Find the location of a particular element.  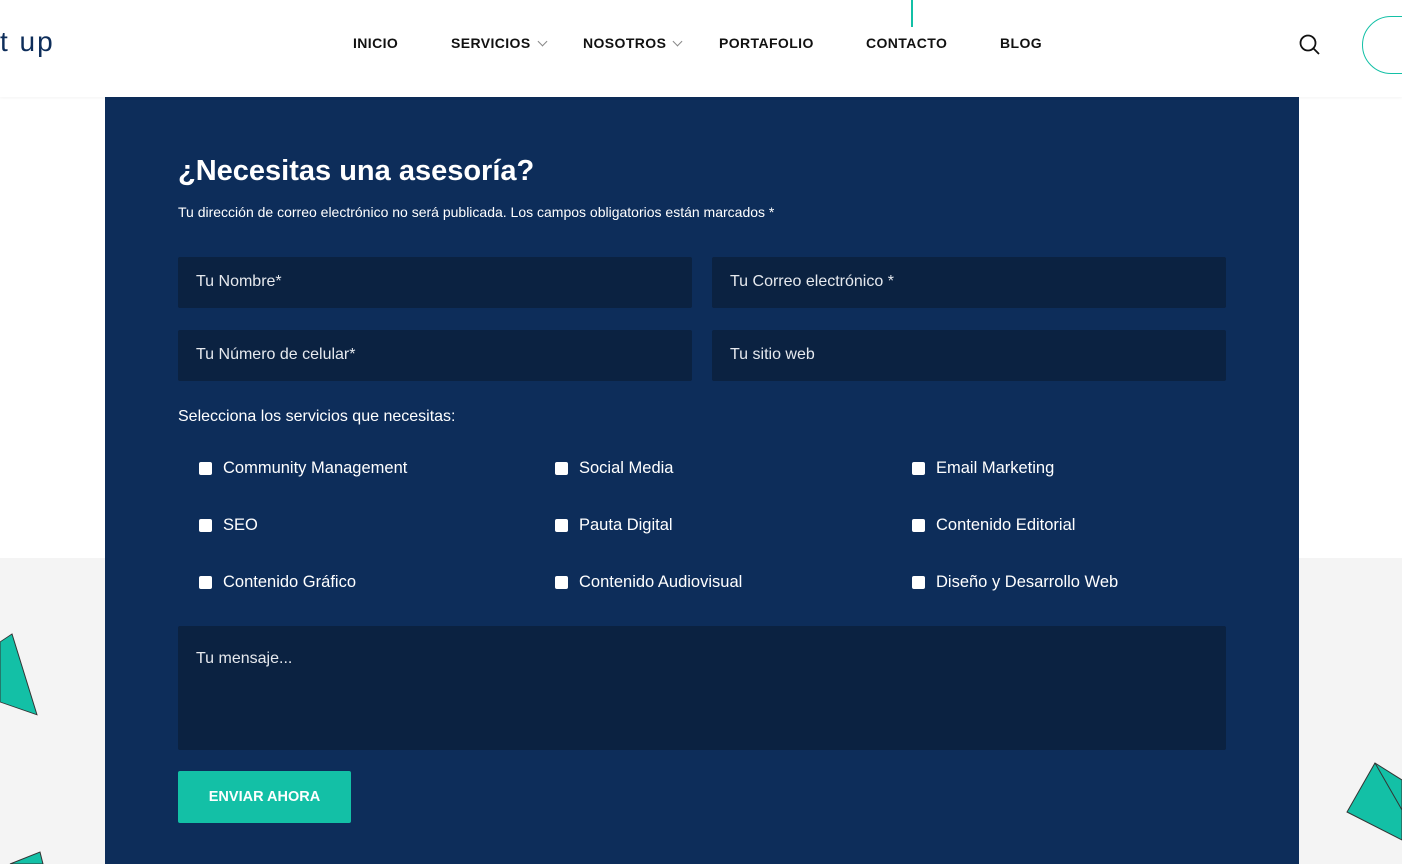

checkbox-email-marketing: Email Marketing is located at coordinates (983, 468).